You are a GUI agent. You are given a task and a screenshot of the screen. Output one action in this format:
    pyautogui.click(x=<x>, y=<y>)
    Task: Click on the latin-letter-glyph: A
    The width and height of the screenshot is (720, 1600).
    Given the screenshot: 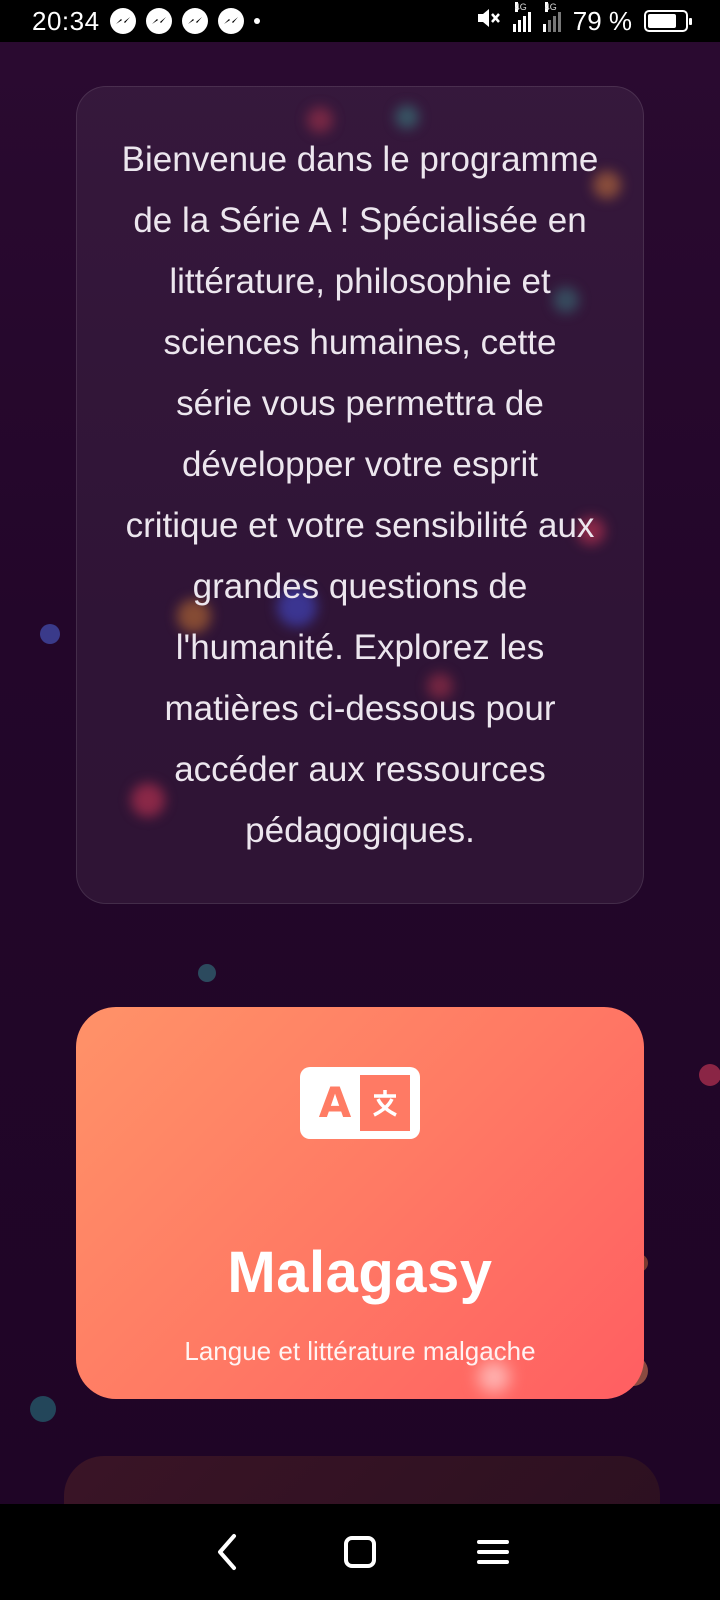 What is the action you would take?
    pyautogui.click(x=335, y=1102)
    